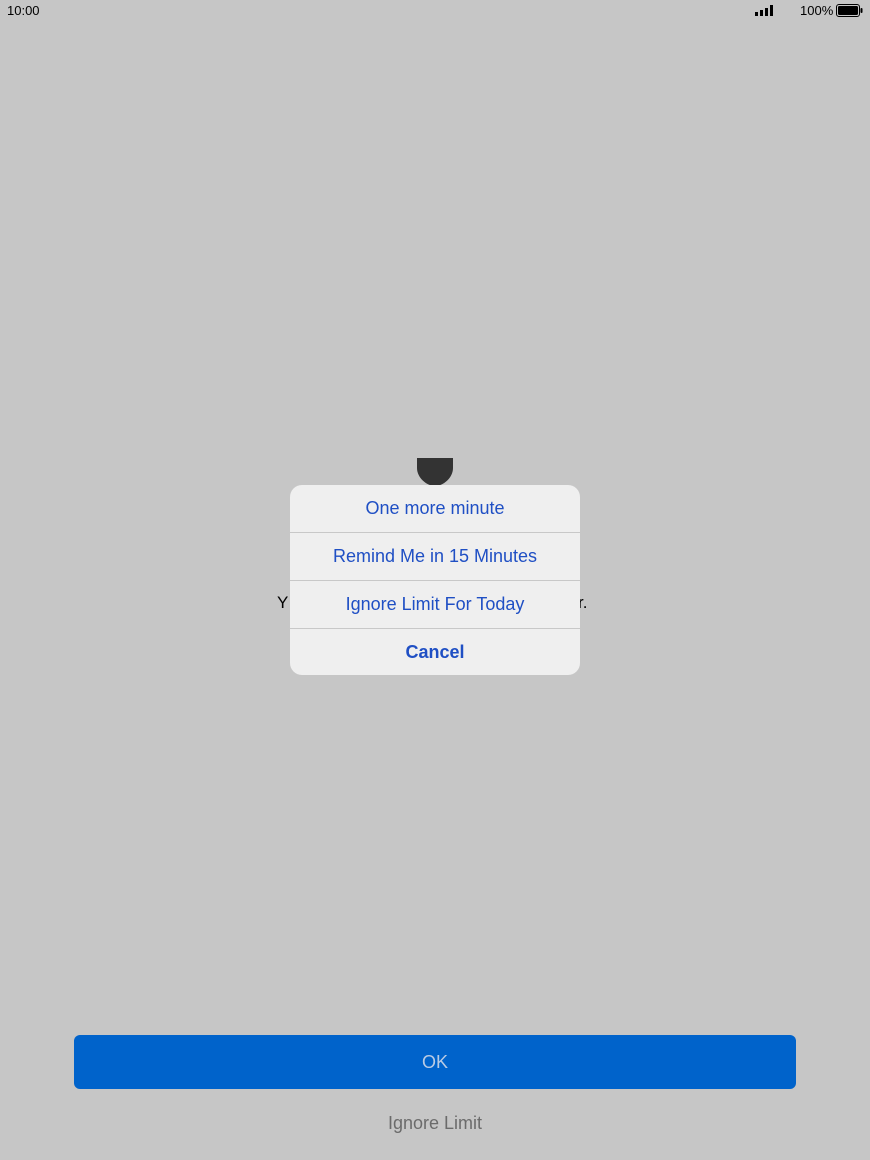 The height and width of the screenshot is (1160, 870). I want to click on one-more-minute-button: One more minute, so click(435, 509).